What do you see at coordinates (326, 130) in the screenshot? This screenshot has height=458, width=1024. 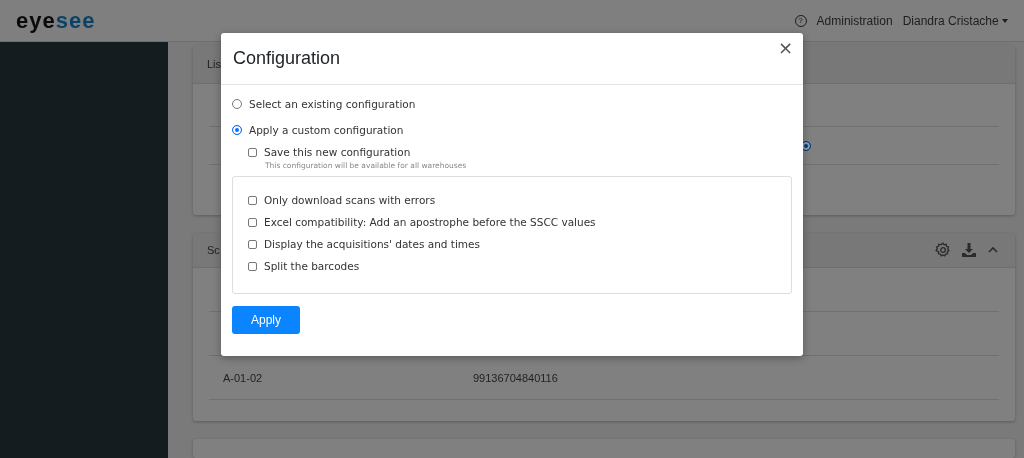 I see `radio-label: Apply a custom configuration` at bounding box center [326, 130].